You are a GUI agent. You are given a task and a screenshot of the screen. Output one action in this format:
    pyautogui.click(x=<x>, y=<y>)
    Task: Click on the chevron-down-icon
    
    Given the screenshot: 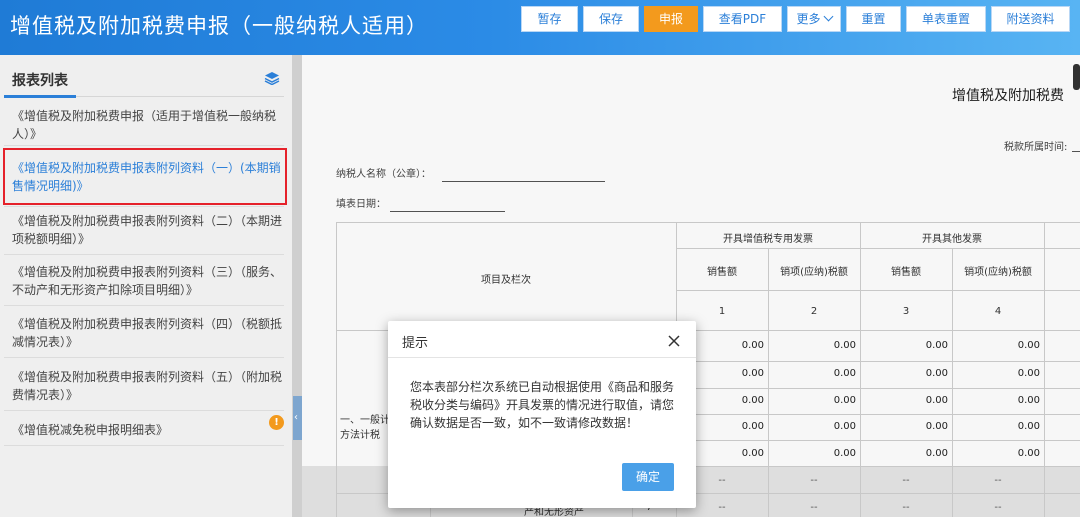 What is the action you would take?
    pyautogui.click(x=828, y=16)
    